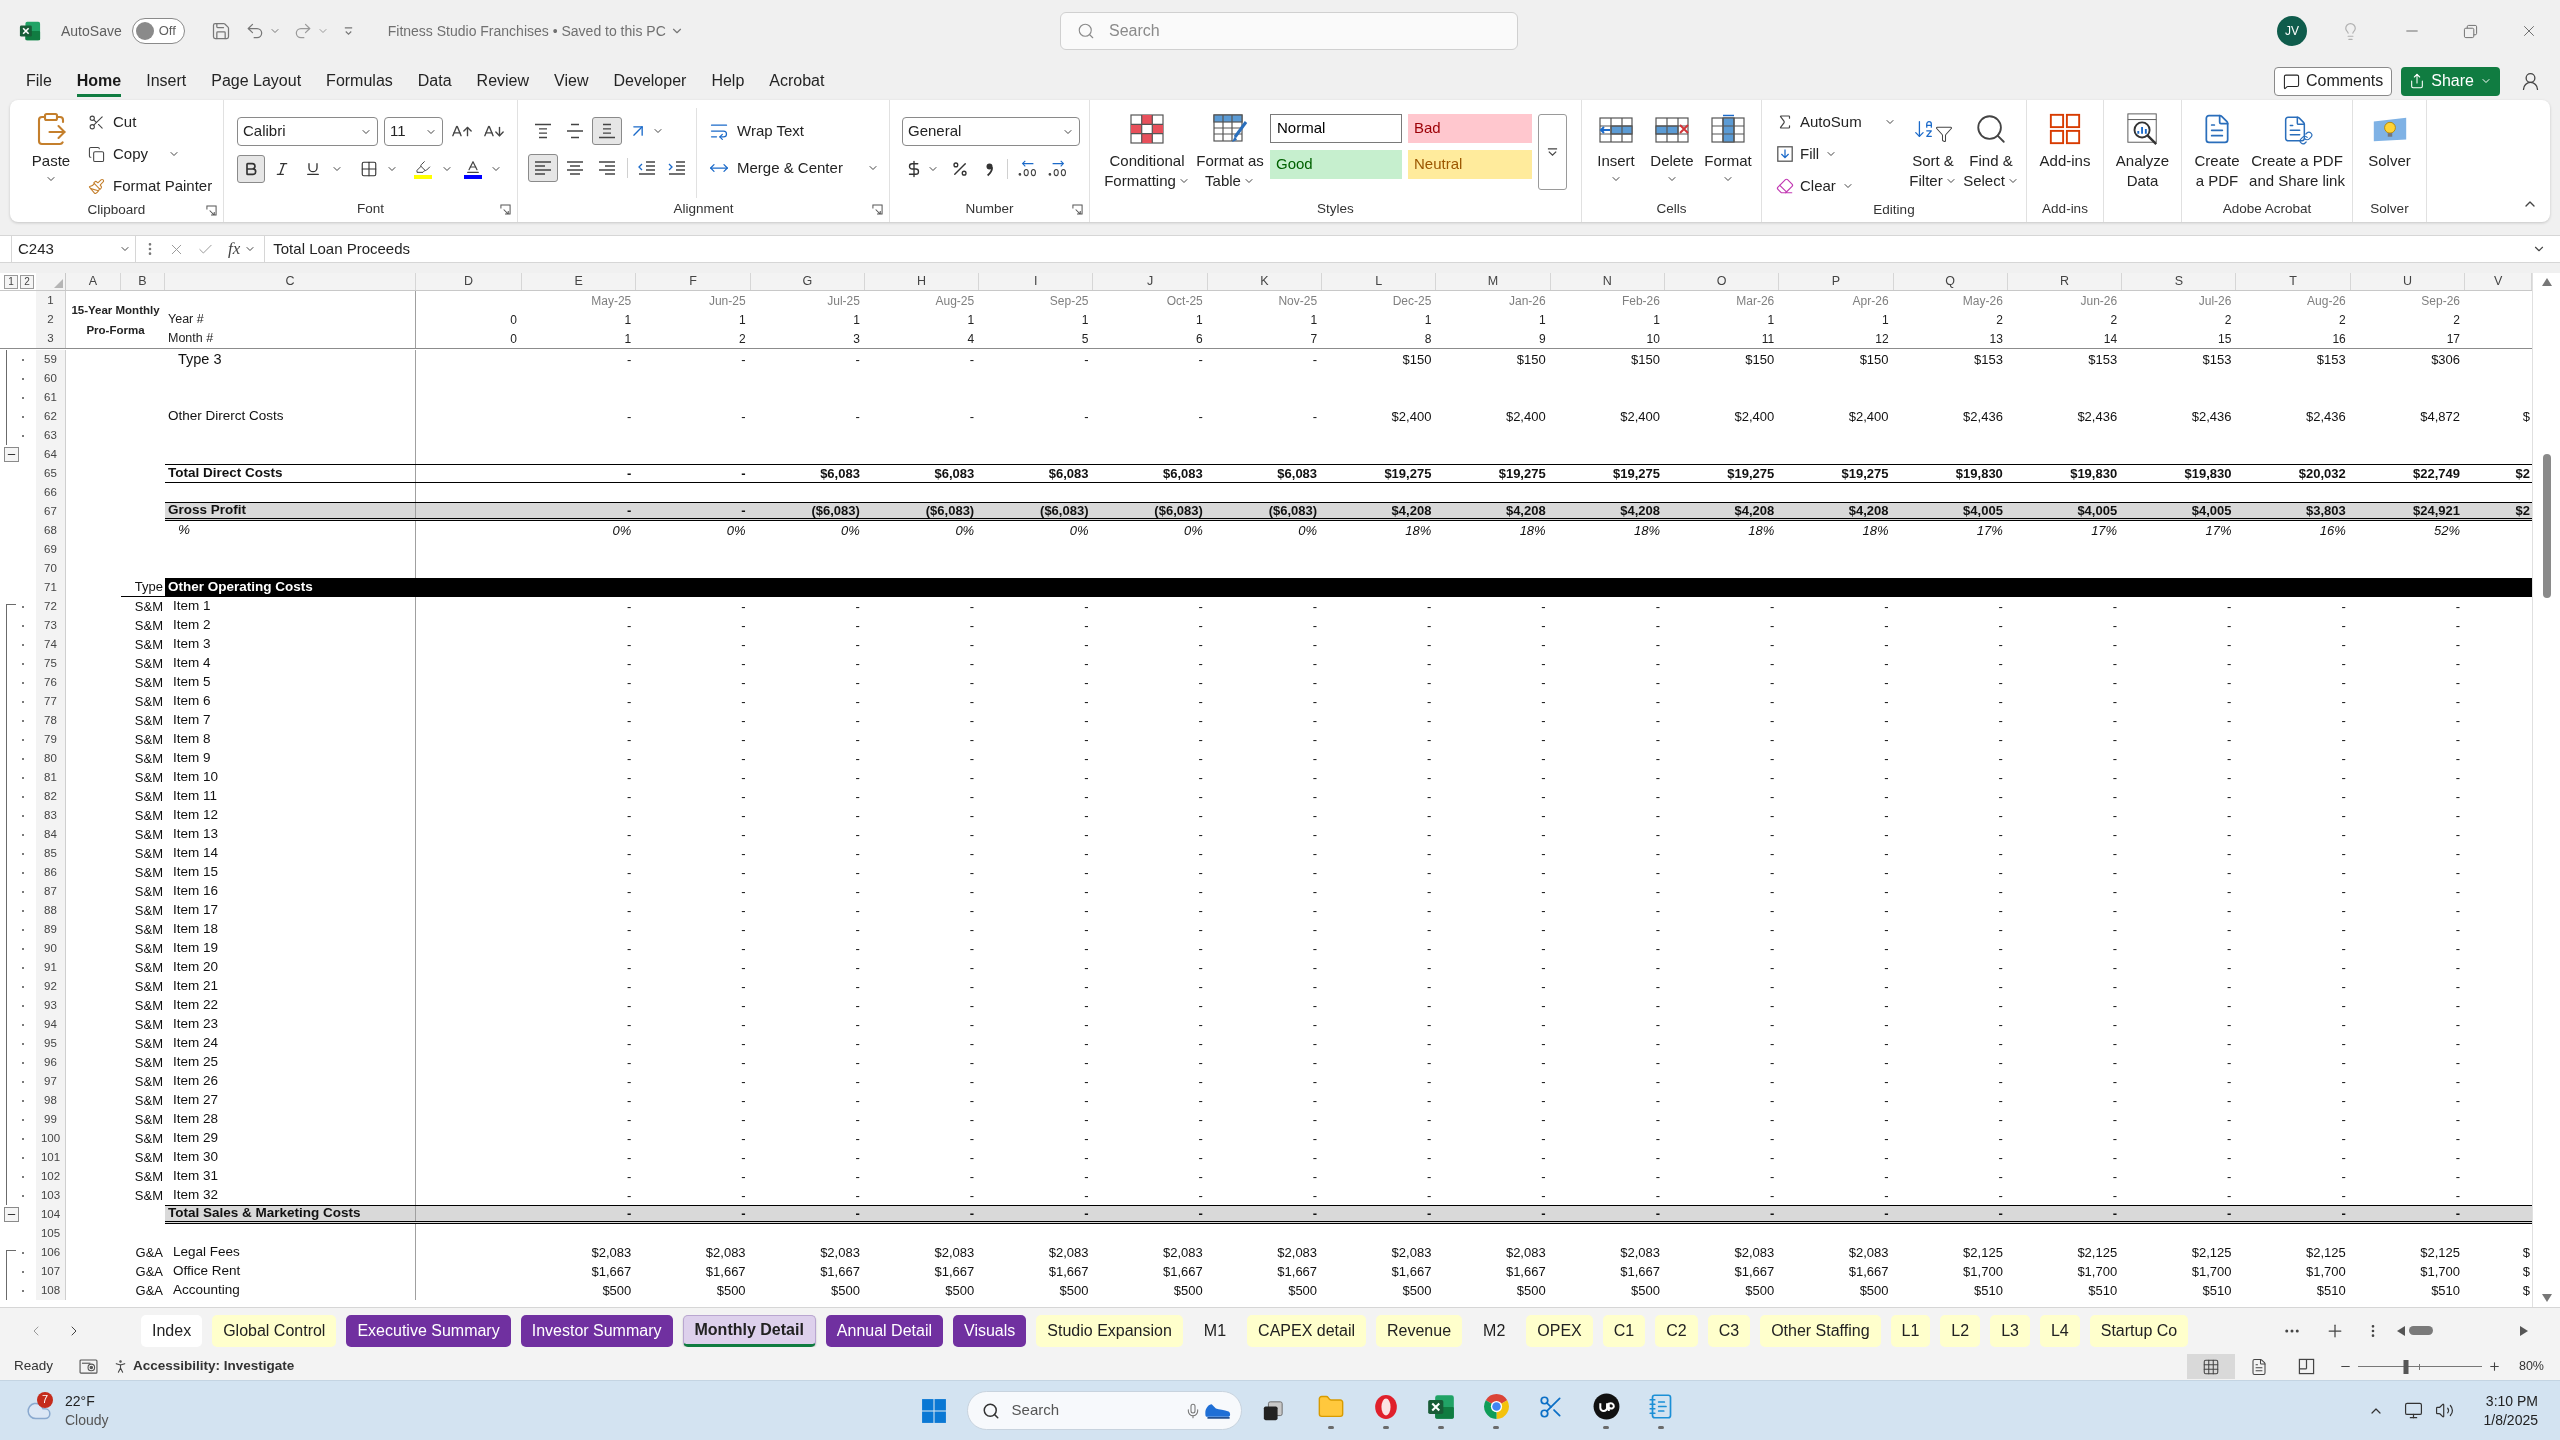 This screenshot has height=1440, width=2560. I want to click on solver-button: Solver, so click(2389, 153).